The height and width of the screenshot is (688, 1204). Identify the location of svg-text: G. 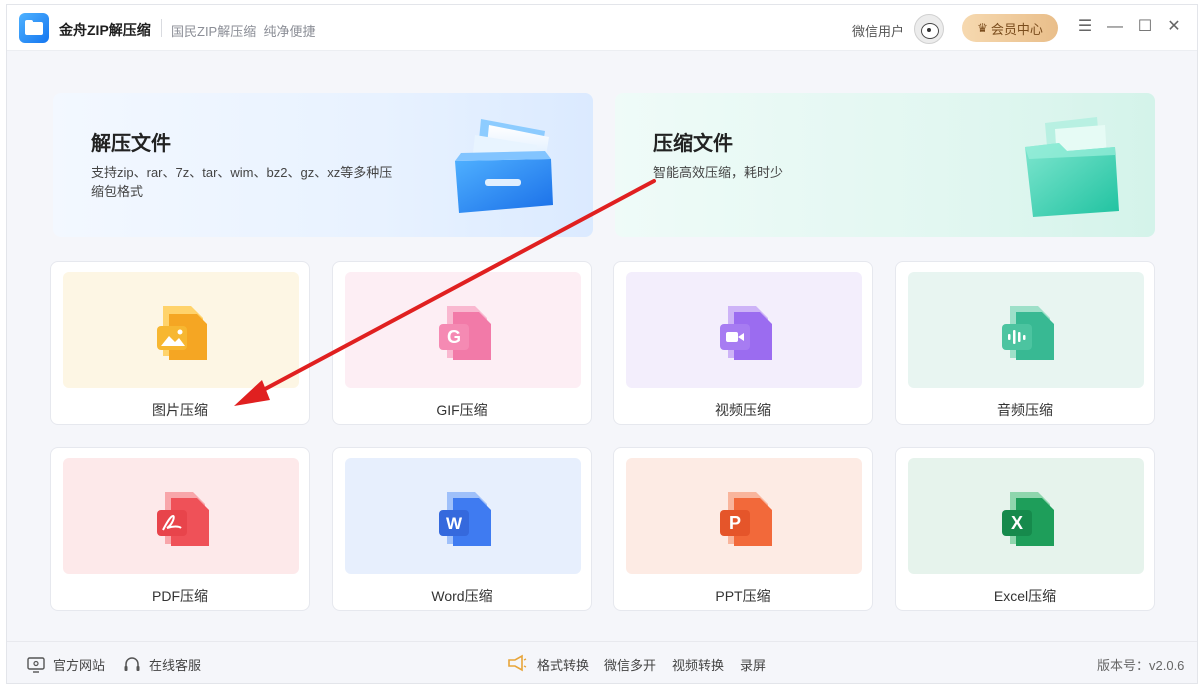
(454, 337).